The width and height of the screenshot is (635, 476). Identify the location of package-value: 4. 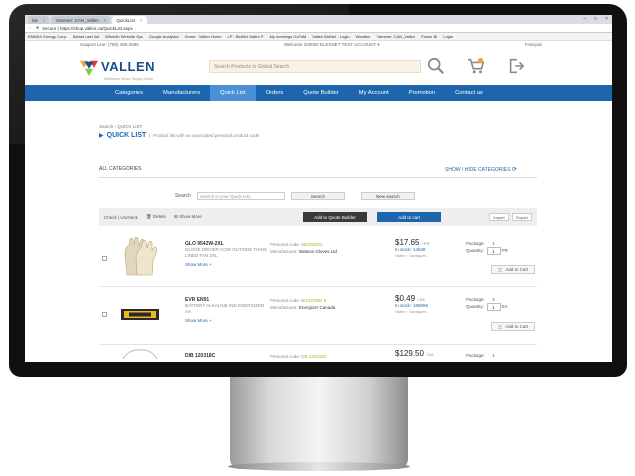
(493, 299).